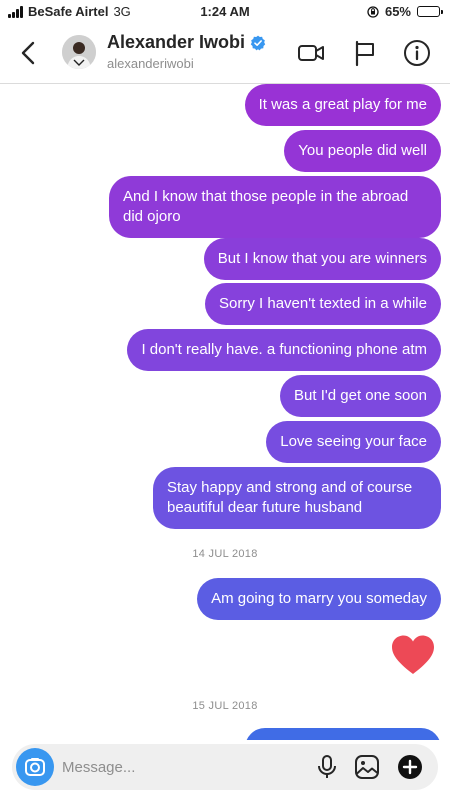 This screenshot has width=450, height=800. I want to click on message-composer, so click(225, 767).